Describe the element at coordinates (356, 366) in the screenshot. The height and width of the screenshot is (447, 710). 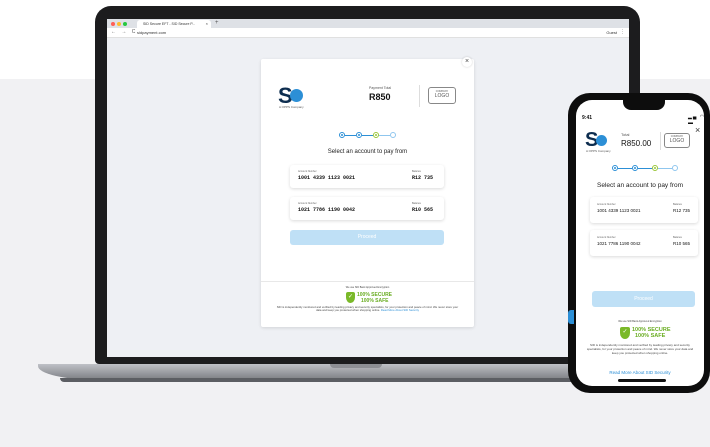
I see `laptop-notch` at that location.